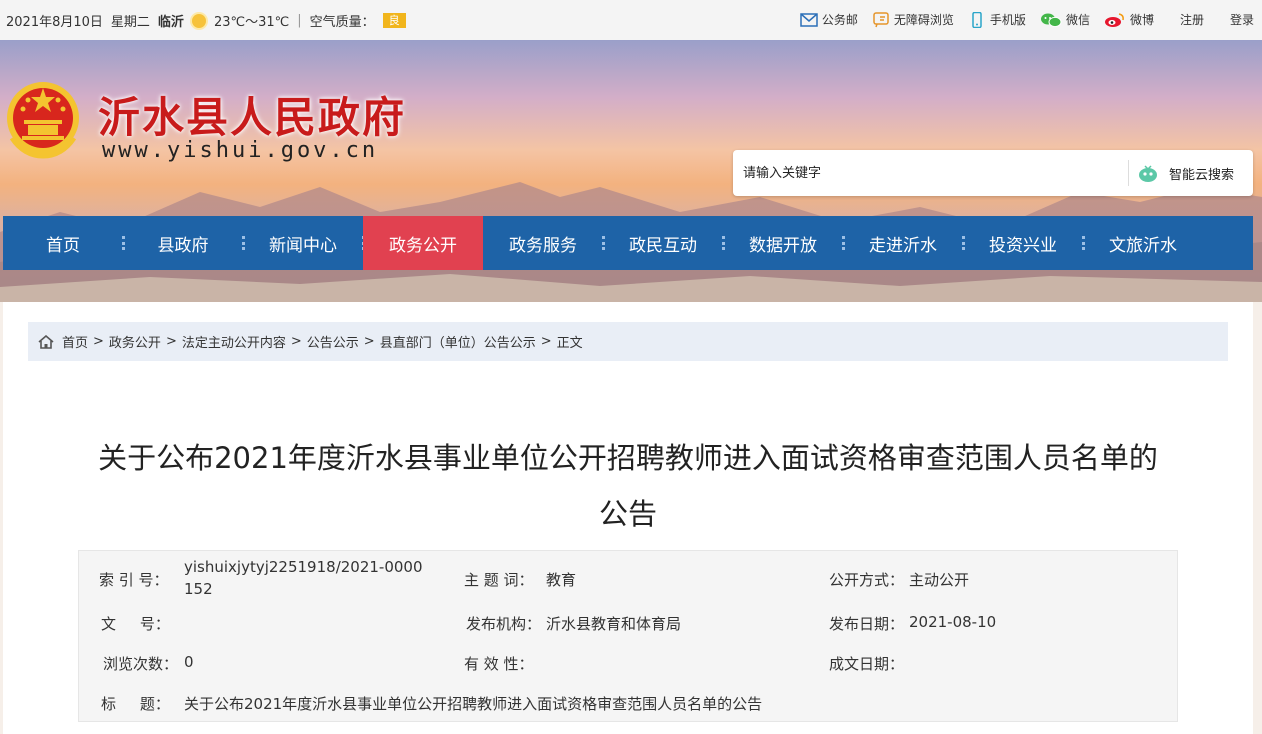 Image resolution: width=1262 pixels, height=734 pixels. Describe the element at coordinates (252, 117) in the screenshot. I see `site-title: 沂水县人民政府` at that location.